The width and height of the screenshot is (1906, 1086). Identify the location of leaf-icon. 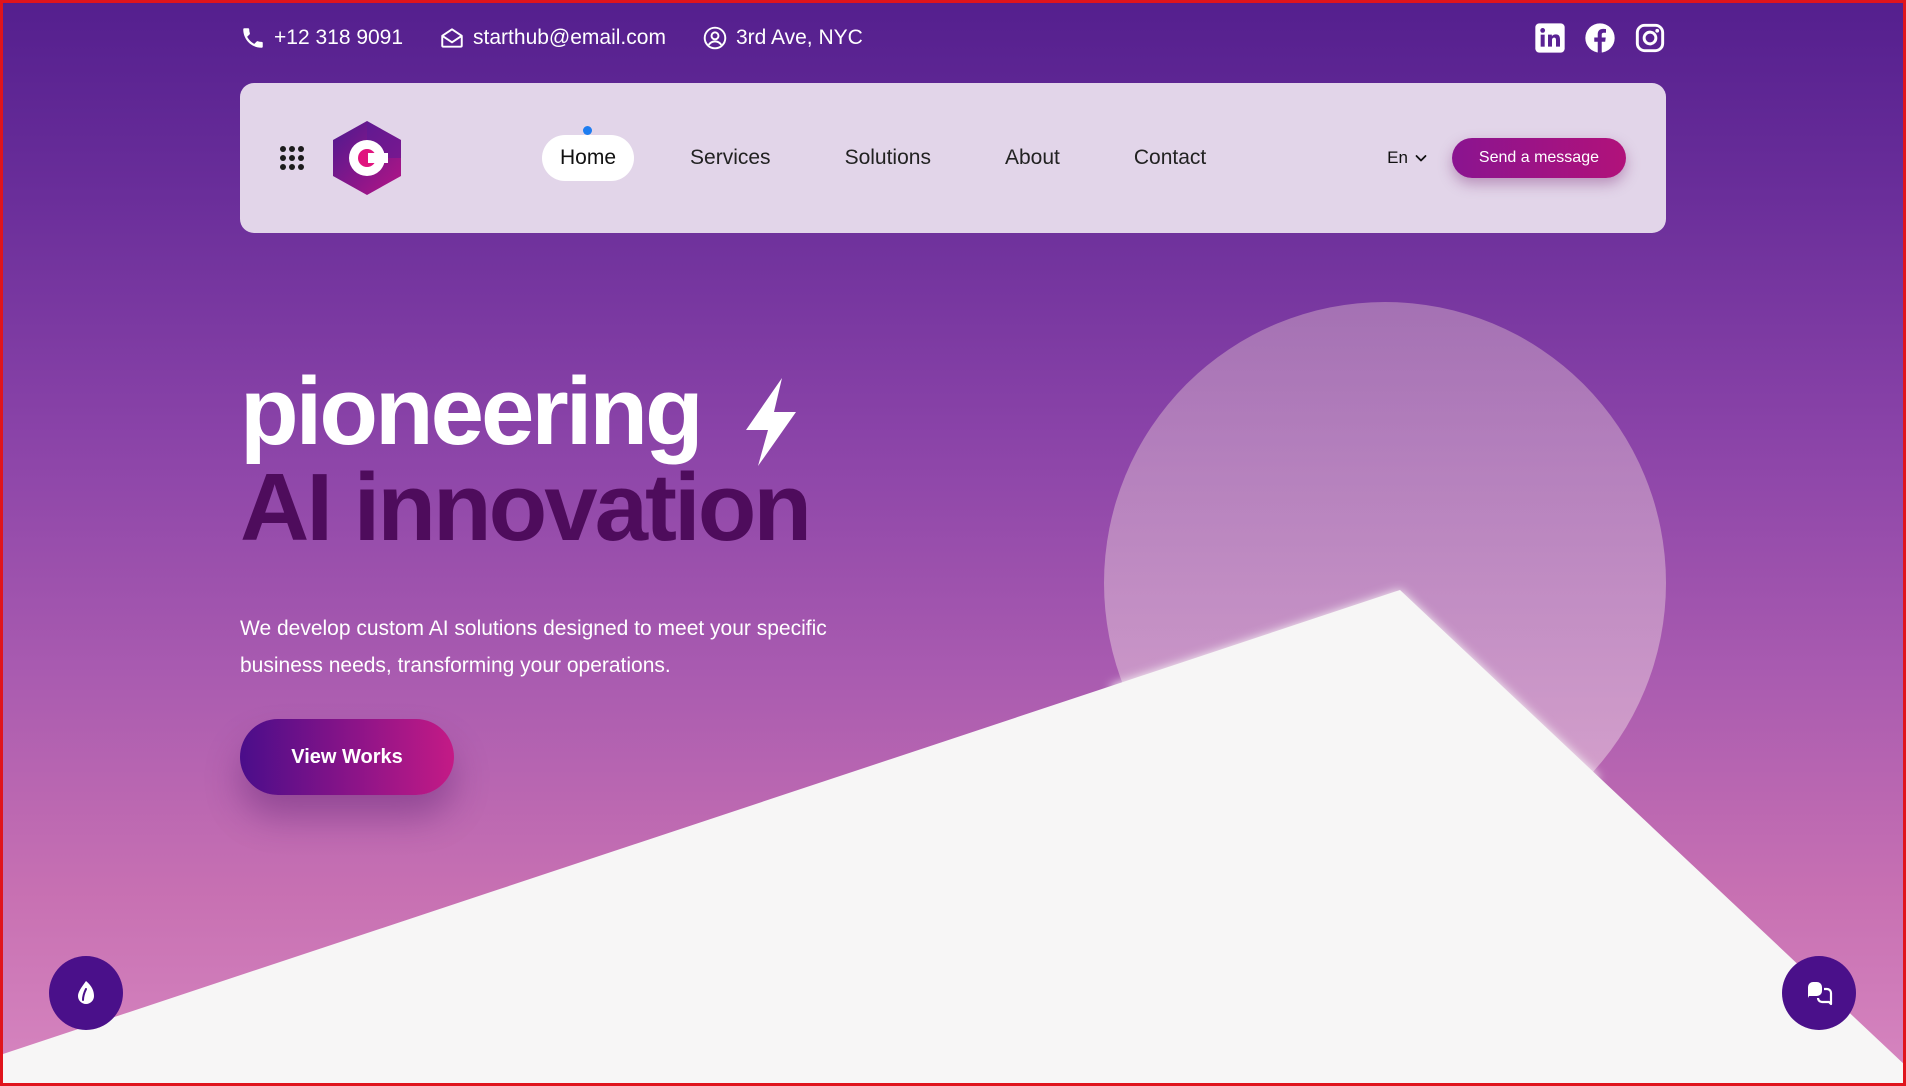
(86, 992).